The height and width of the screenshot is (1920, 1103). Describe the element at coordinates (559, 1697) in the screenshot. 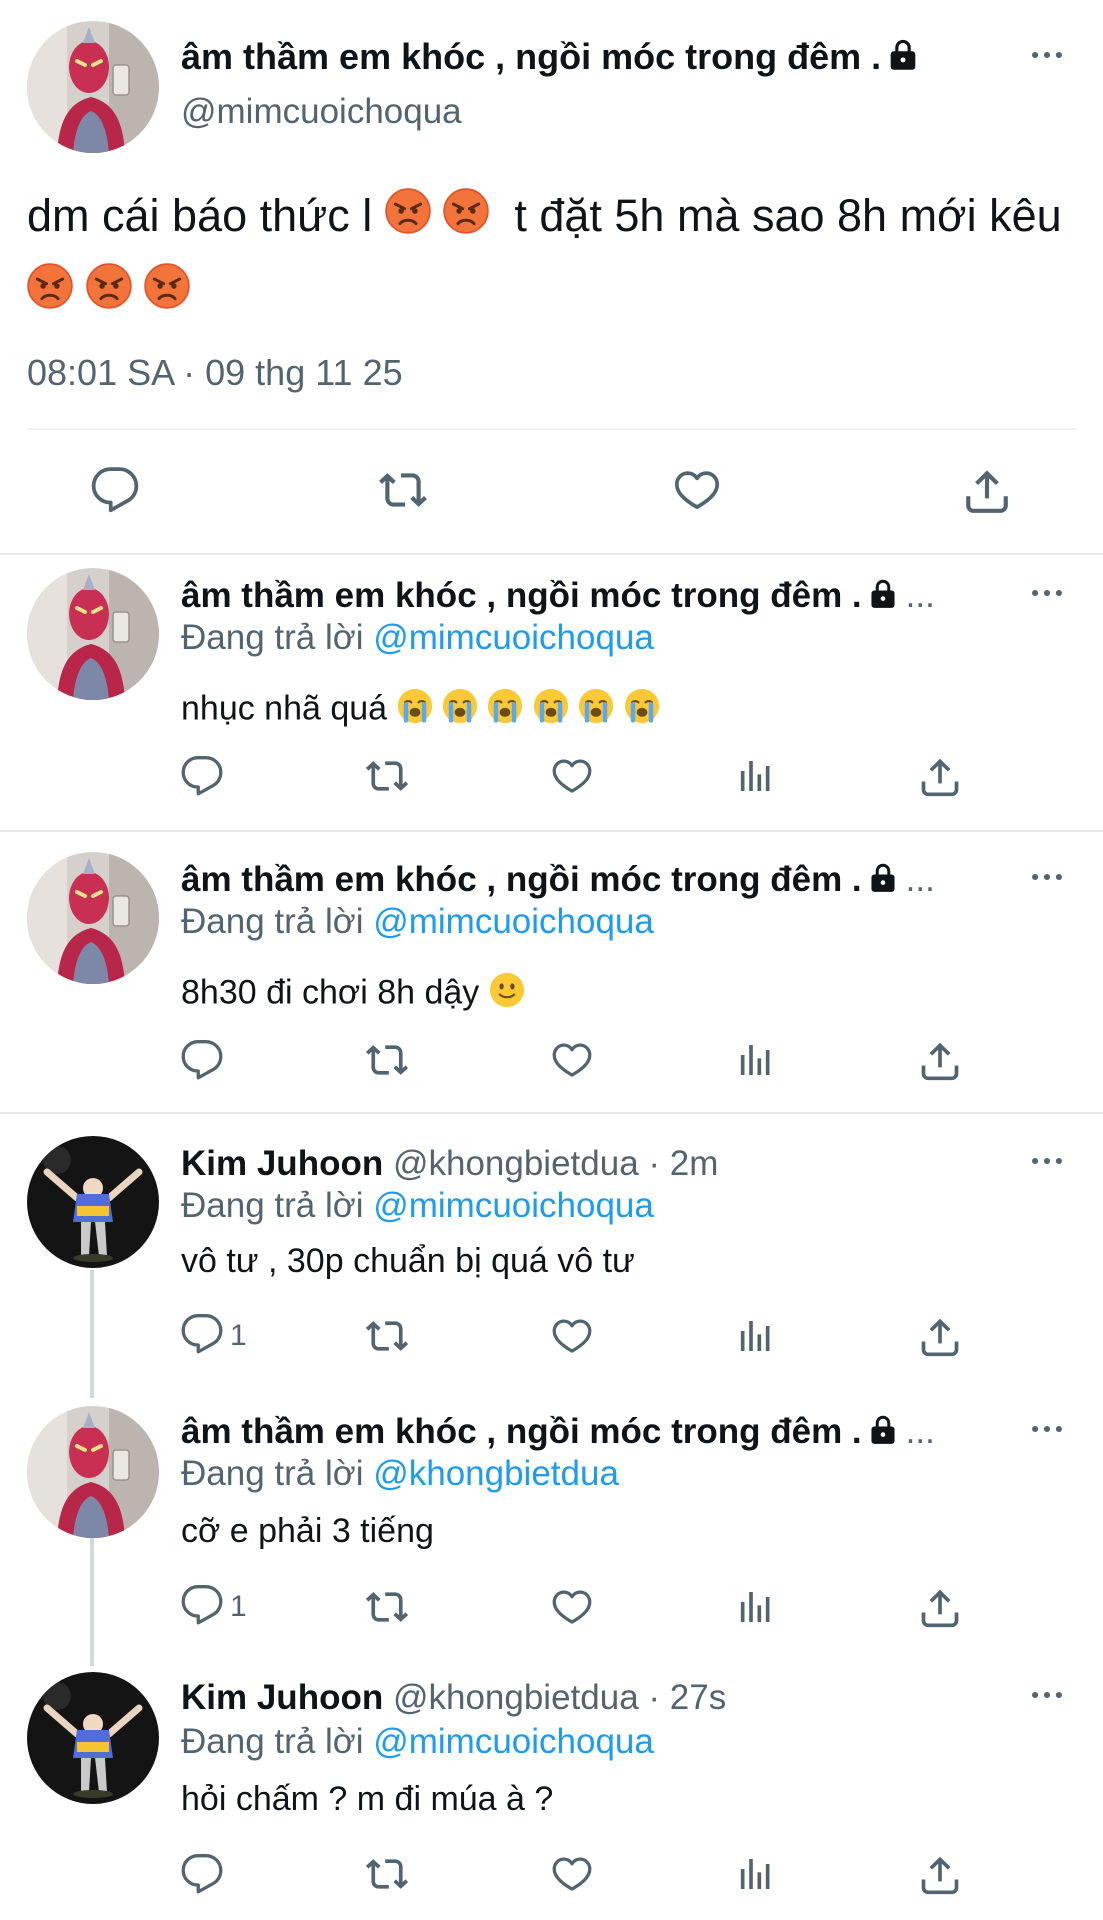

I see `handle-and-time: @khongbietdua · 27s` at that location.